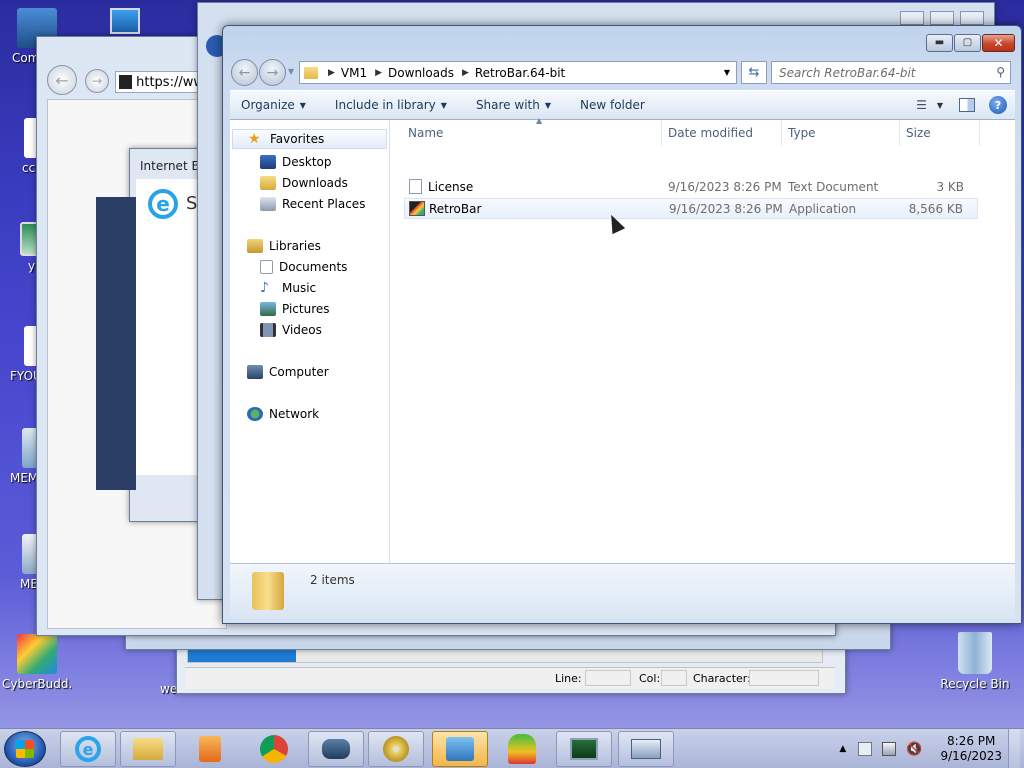 The width and height of the screenshot is (1024, 768). What do you see at coordinates (841, 133) in the screenshot?
I see `column-header-type: Type` at bounding box center [841, 133].